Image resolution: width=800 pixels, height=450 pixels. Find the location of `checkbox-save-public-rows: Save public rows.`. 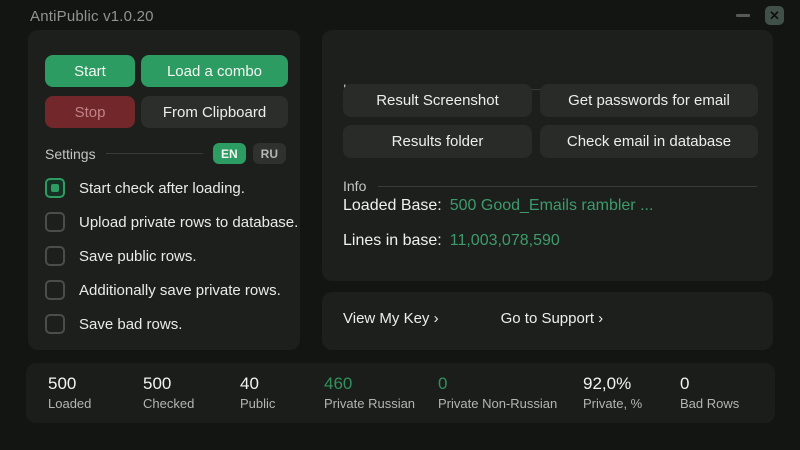

checkbox-save-public-rows: Save public rows. is located at coordinates (171, 256).